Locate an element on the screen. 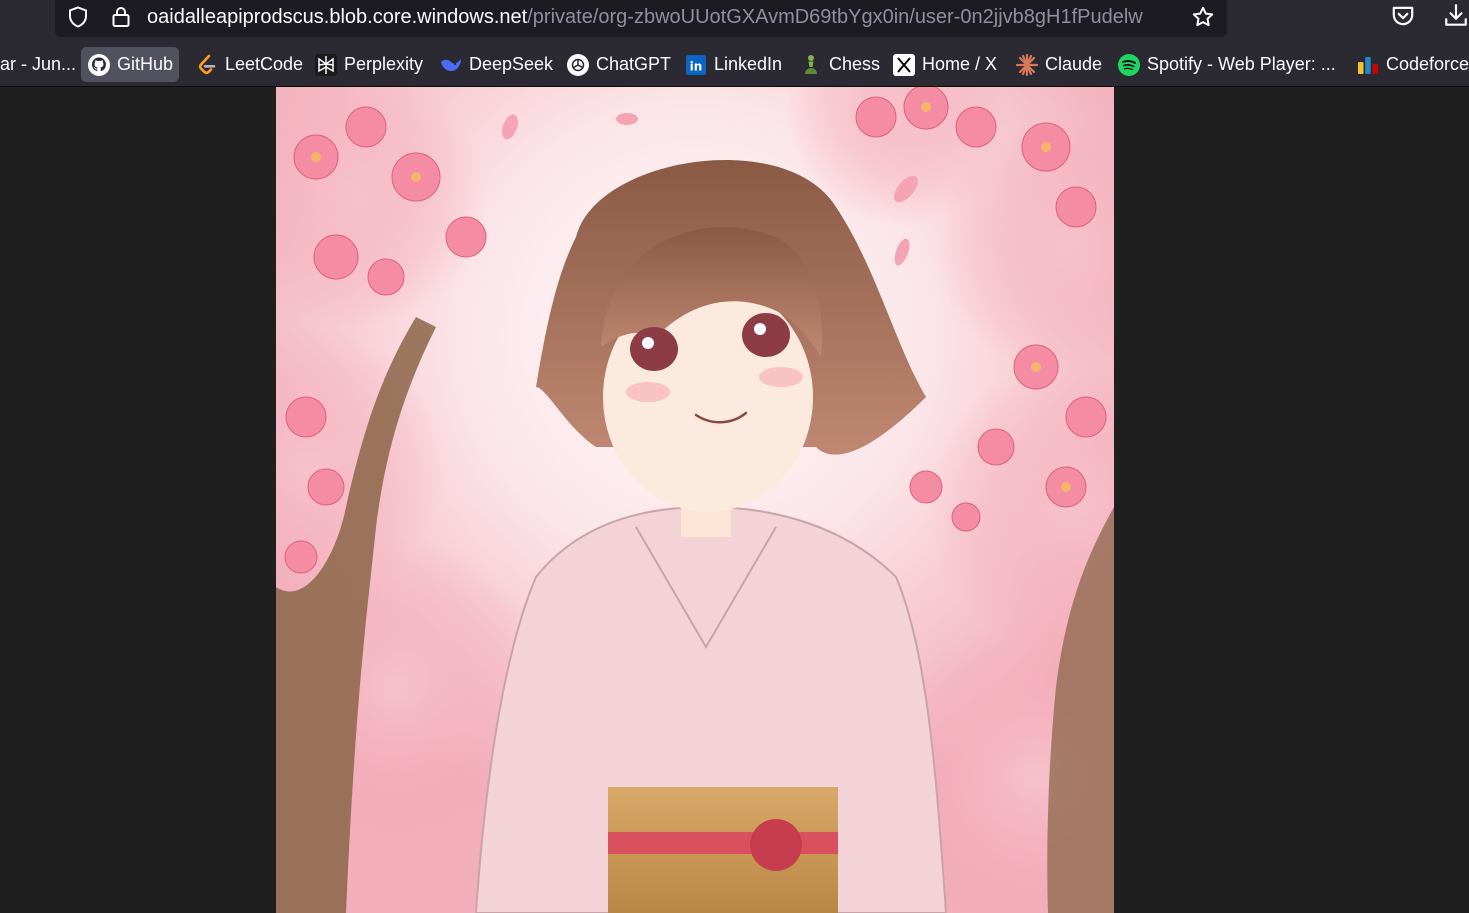 The image size is (1469, 913). chatgpt-icon is located at coordinates (578, 65).